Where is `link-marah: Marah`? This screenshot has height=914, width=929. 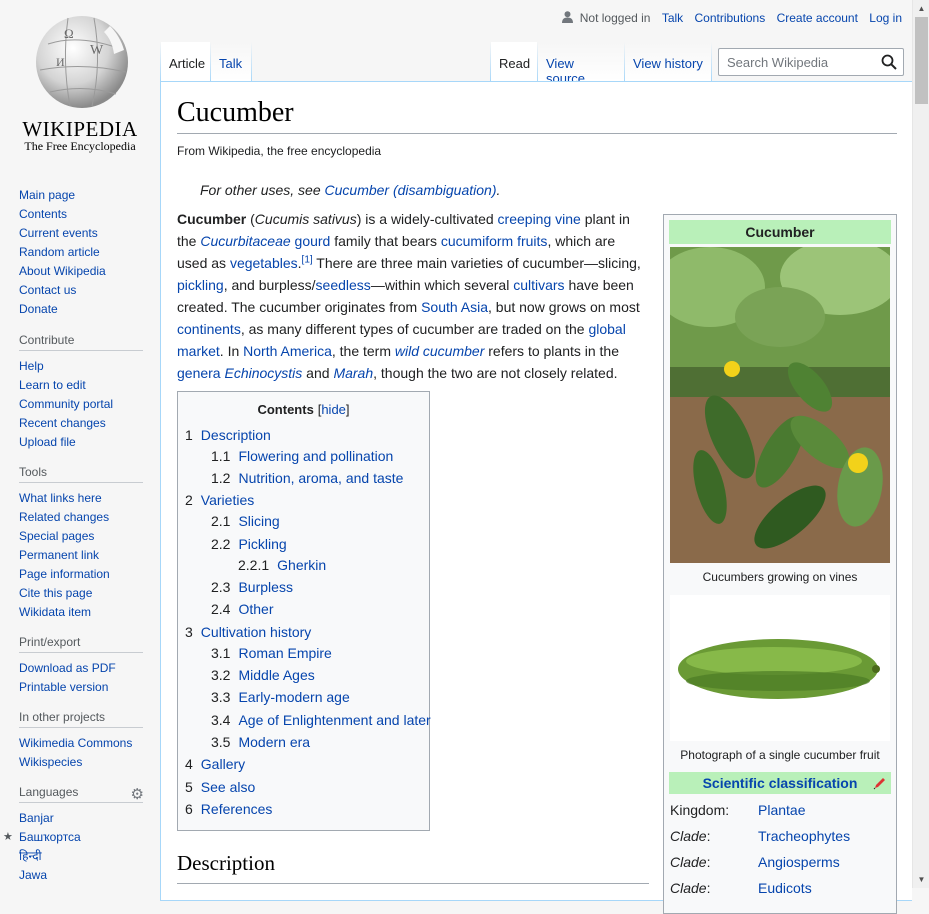 link-marah: Marah is located at coordinates (353, 373).